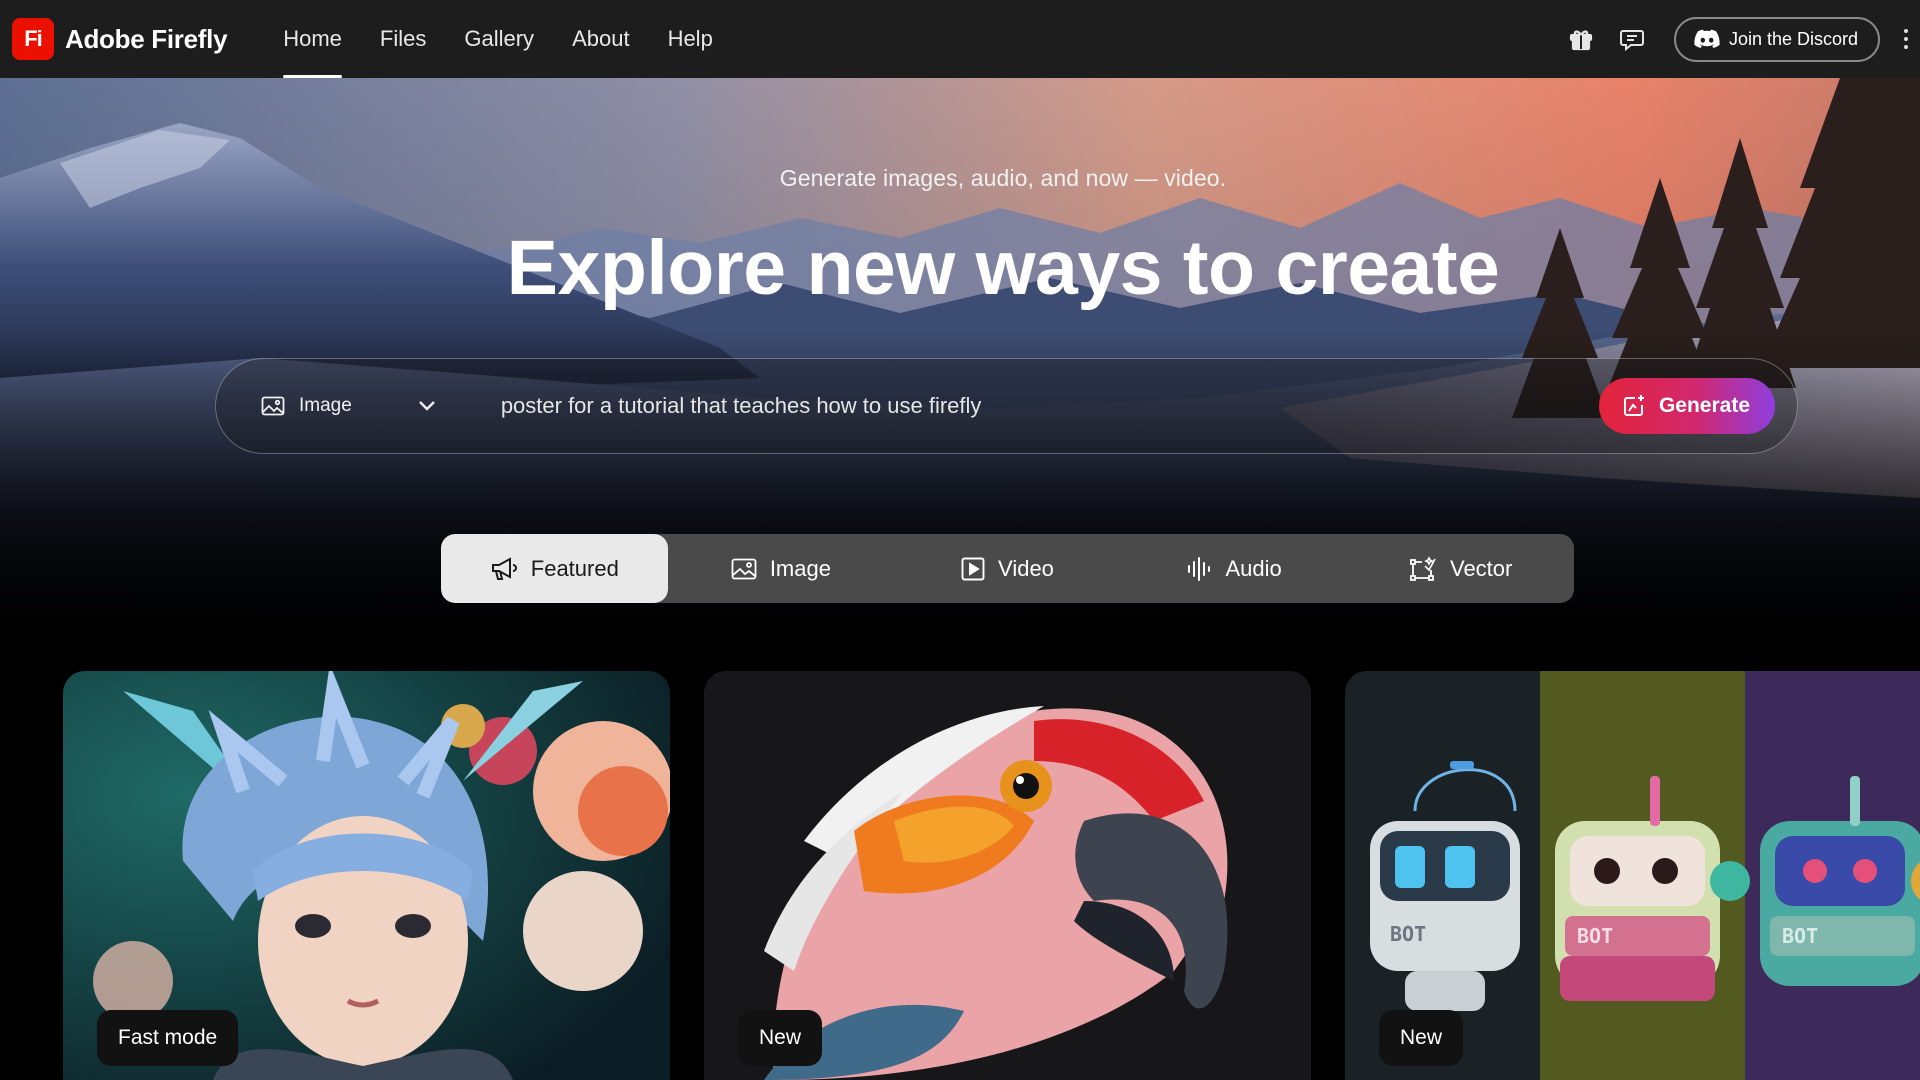  What do you see at coordinates (1906, 39) in the screenshot?
I see `more-options-icon` at bounding box center [1906, 39].